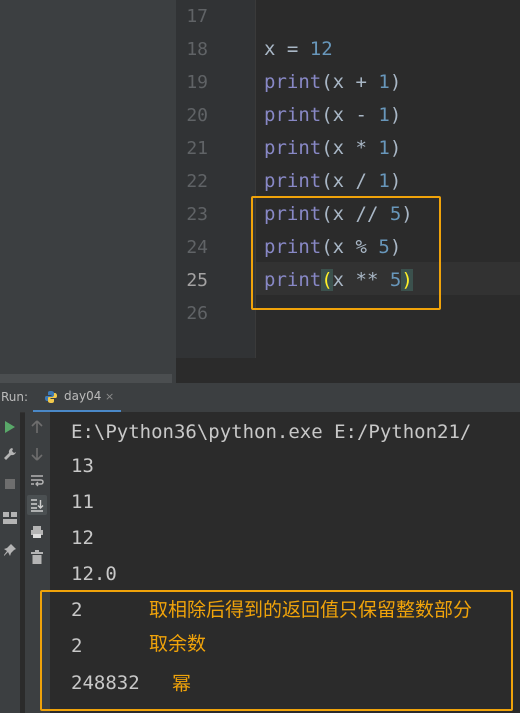 The height and width of the screenshot is (713, 520). I want to click on wrench-icon, so click(10, 454).